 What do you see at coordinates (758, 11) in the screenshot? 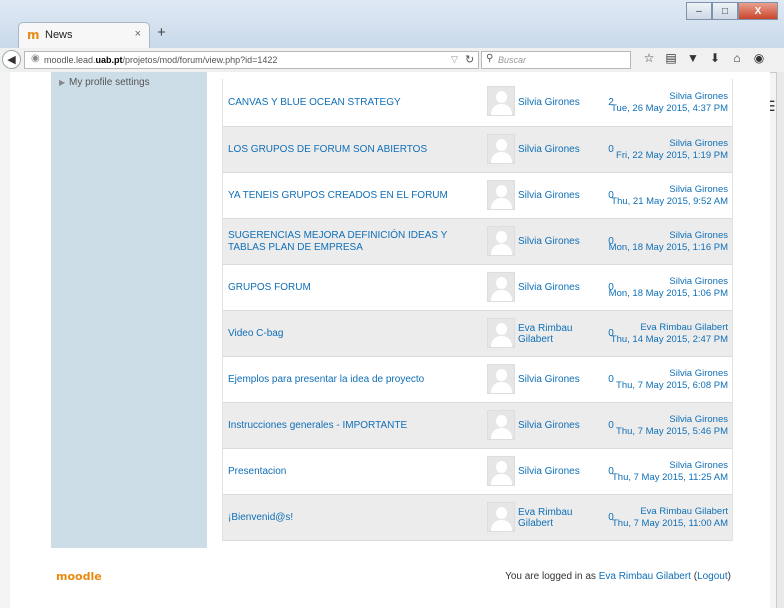
I see `close-window-button: X` at bounding box center [758, 11].